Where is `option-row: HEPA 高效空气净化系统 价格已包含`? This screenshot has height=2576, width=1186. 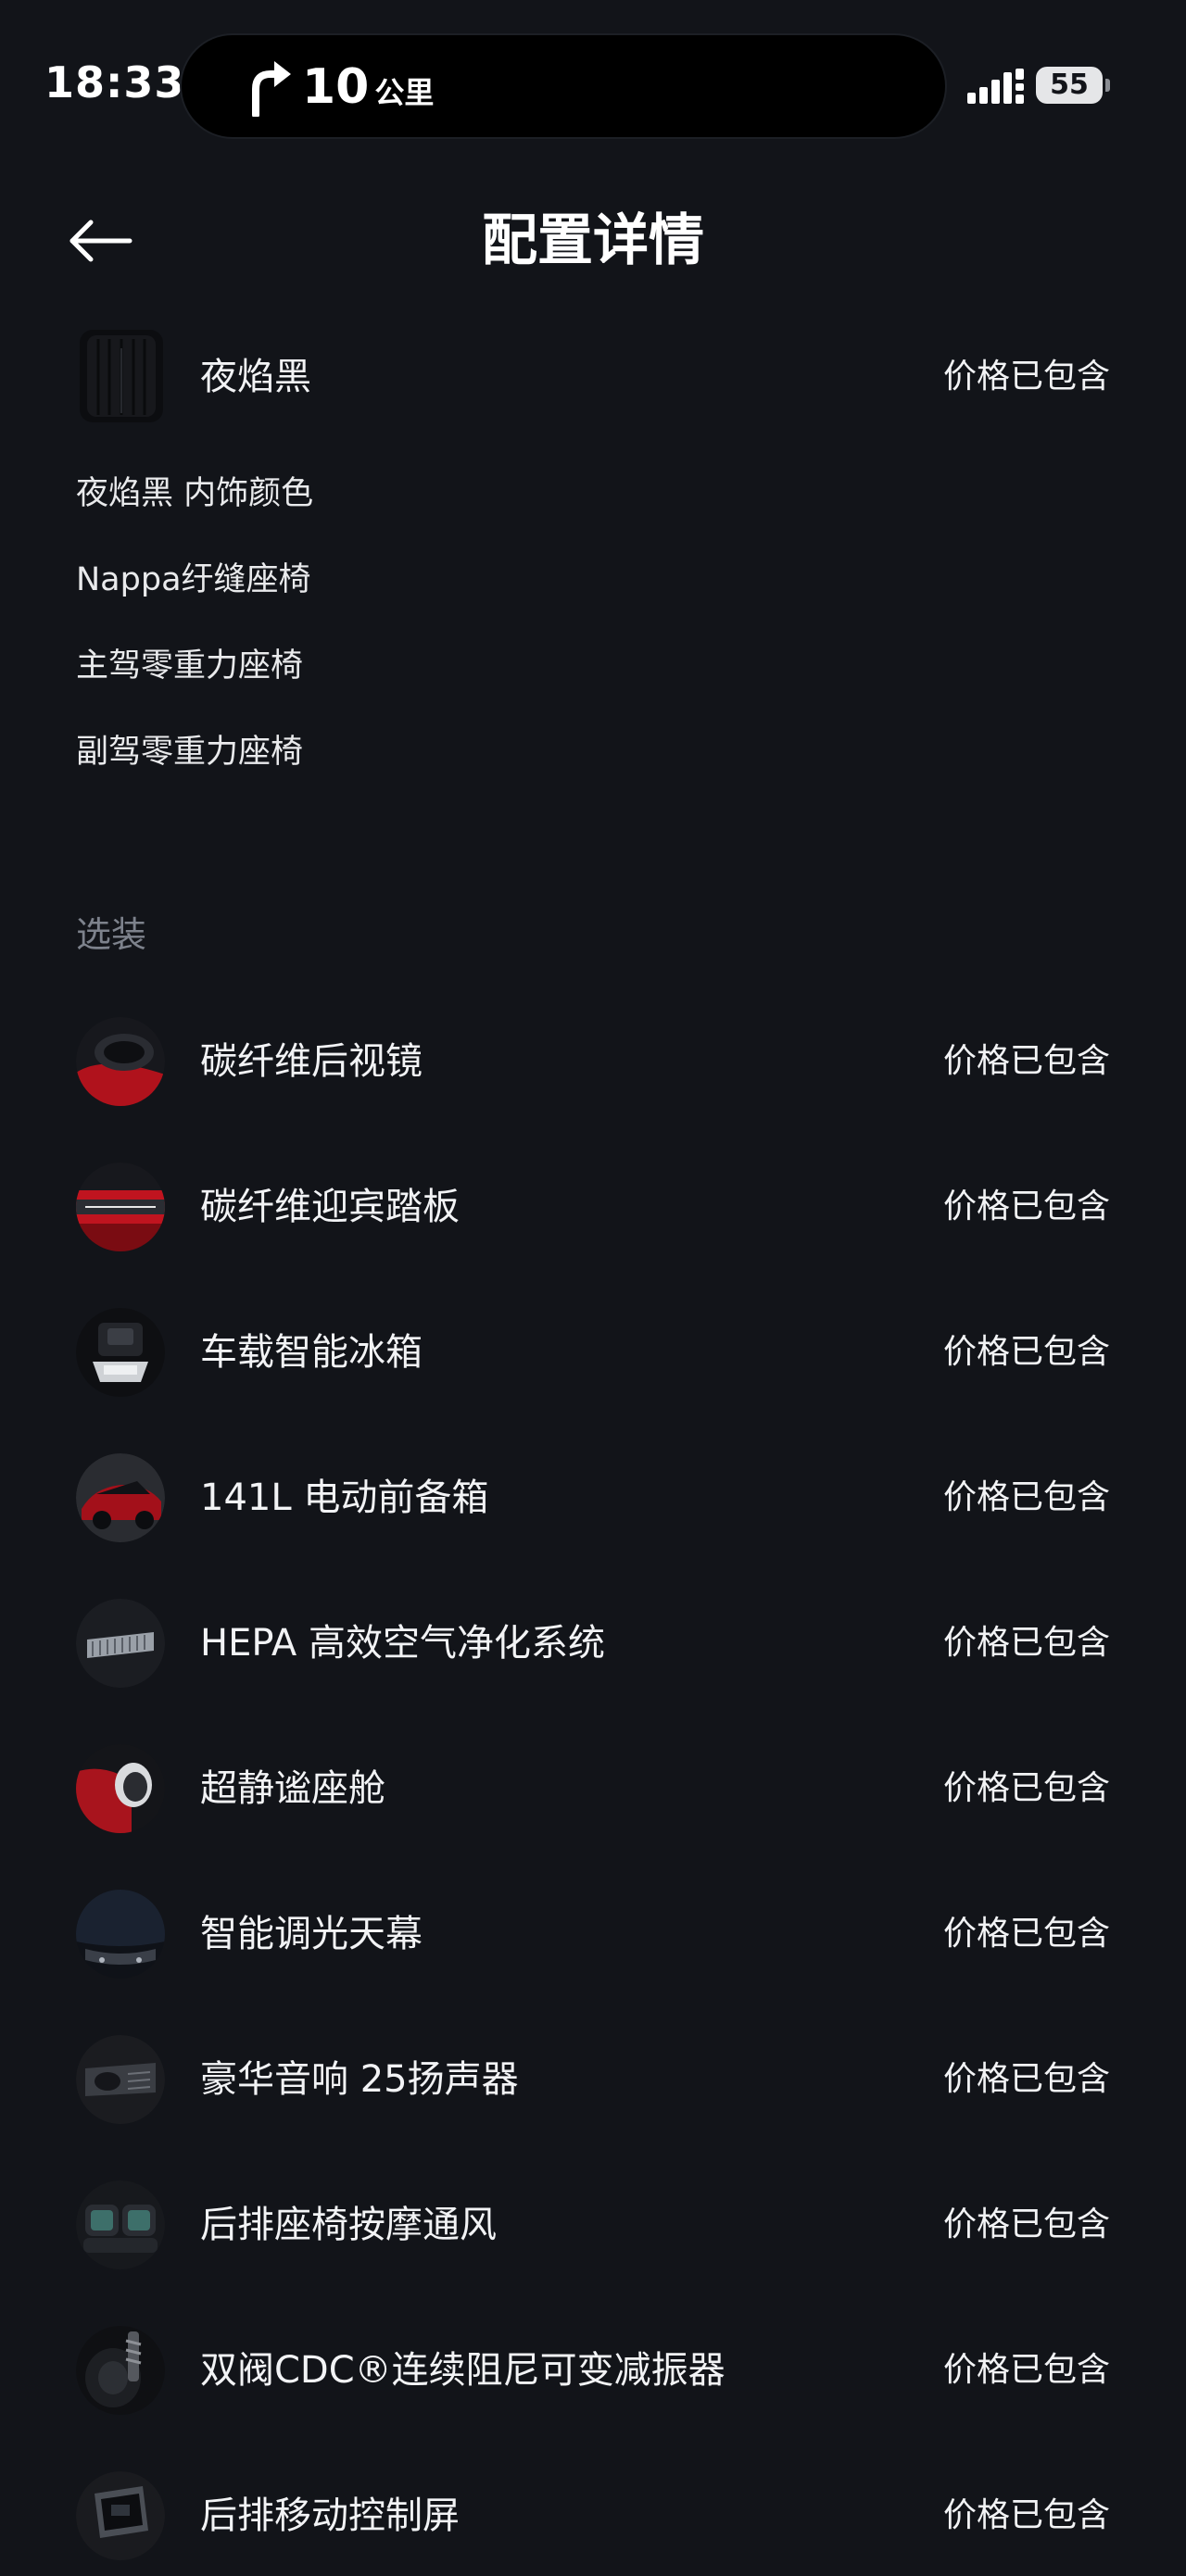
option-row: HEPA 高效空气净化系统 价格已包含 is located at coordinates (593, 1643).